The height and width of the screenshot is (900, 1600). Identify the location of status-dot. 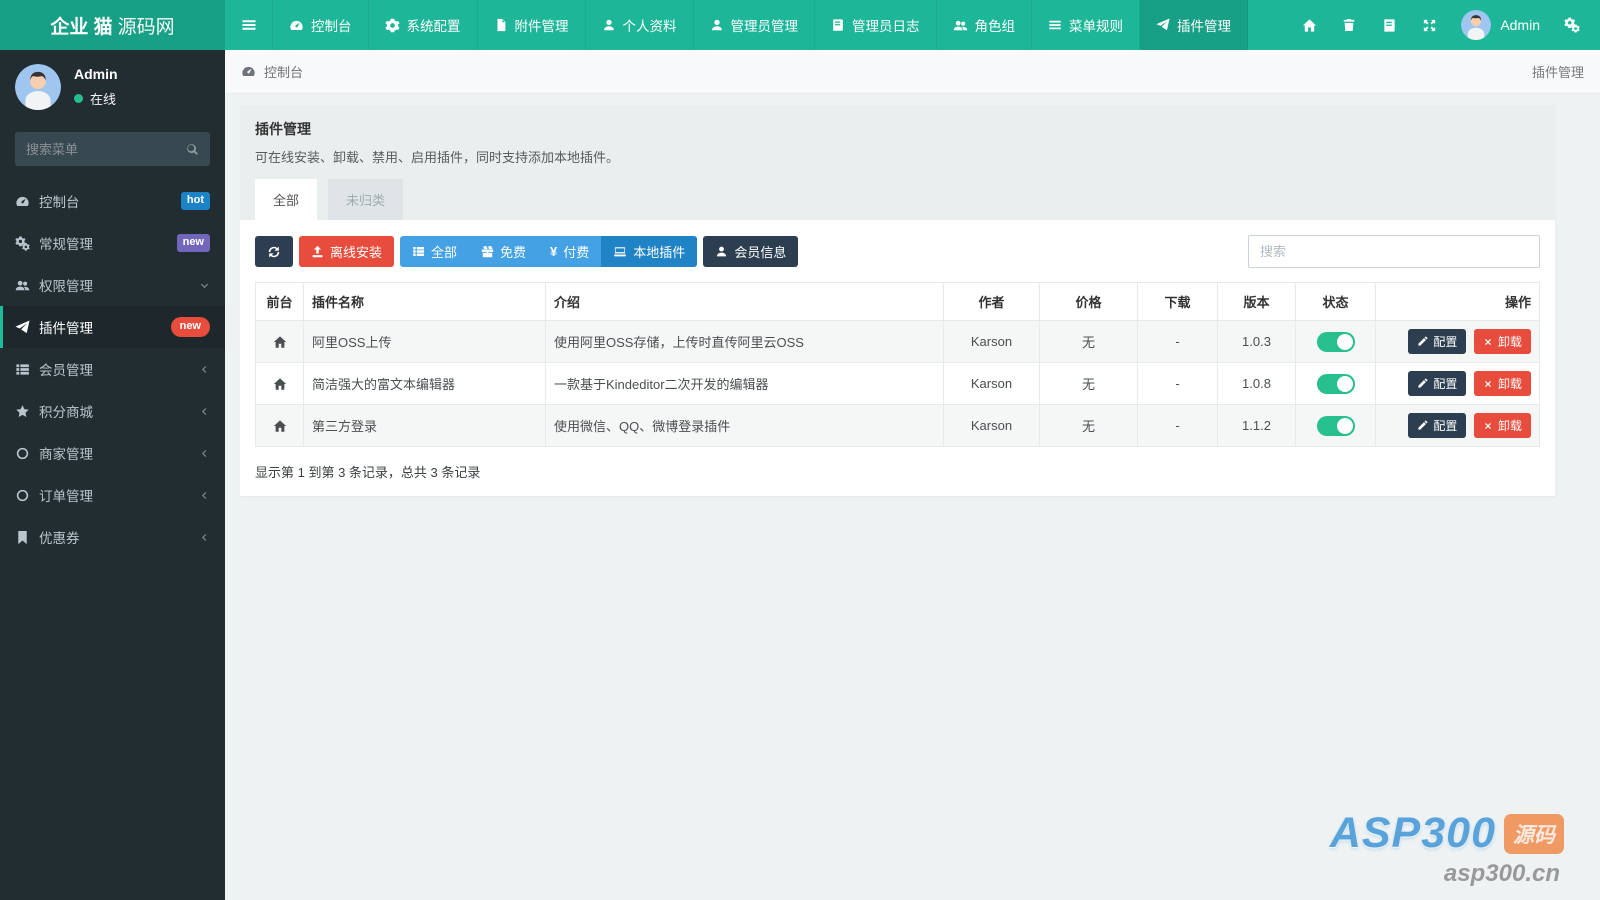
(78, 98).